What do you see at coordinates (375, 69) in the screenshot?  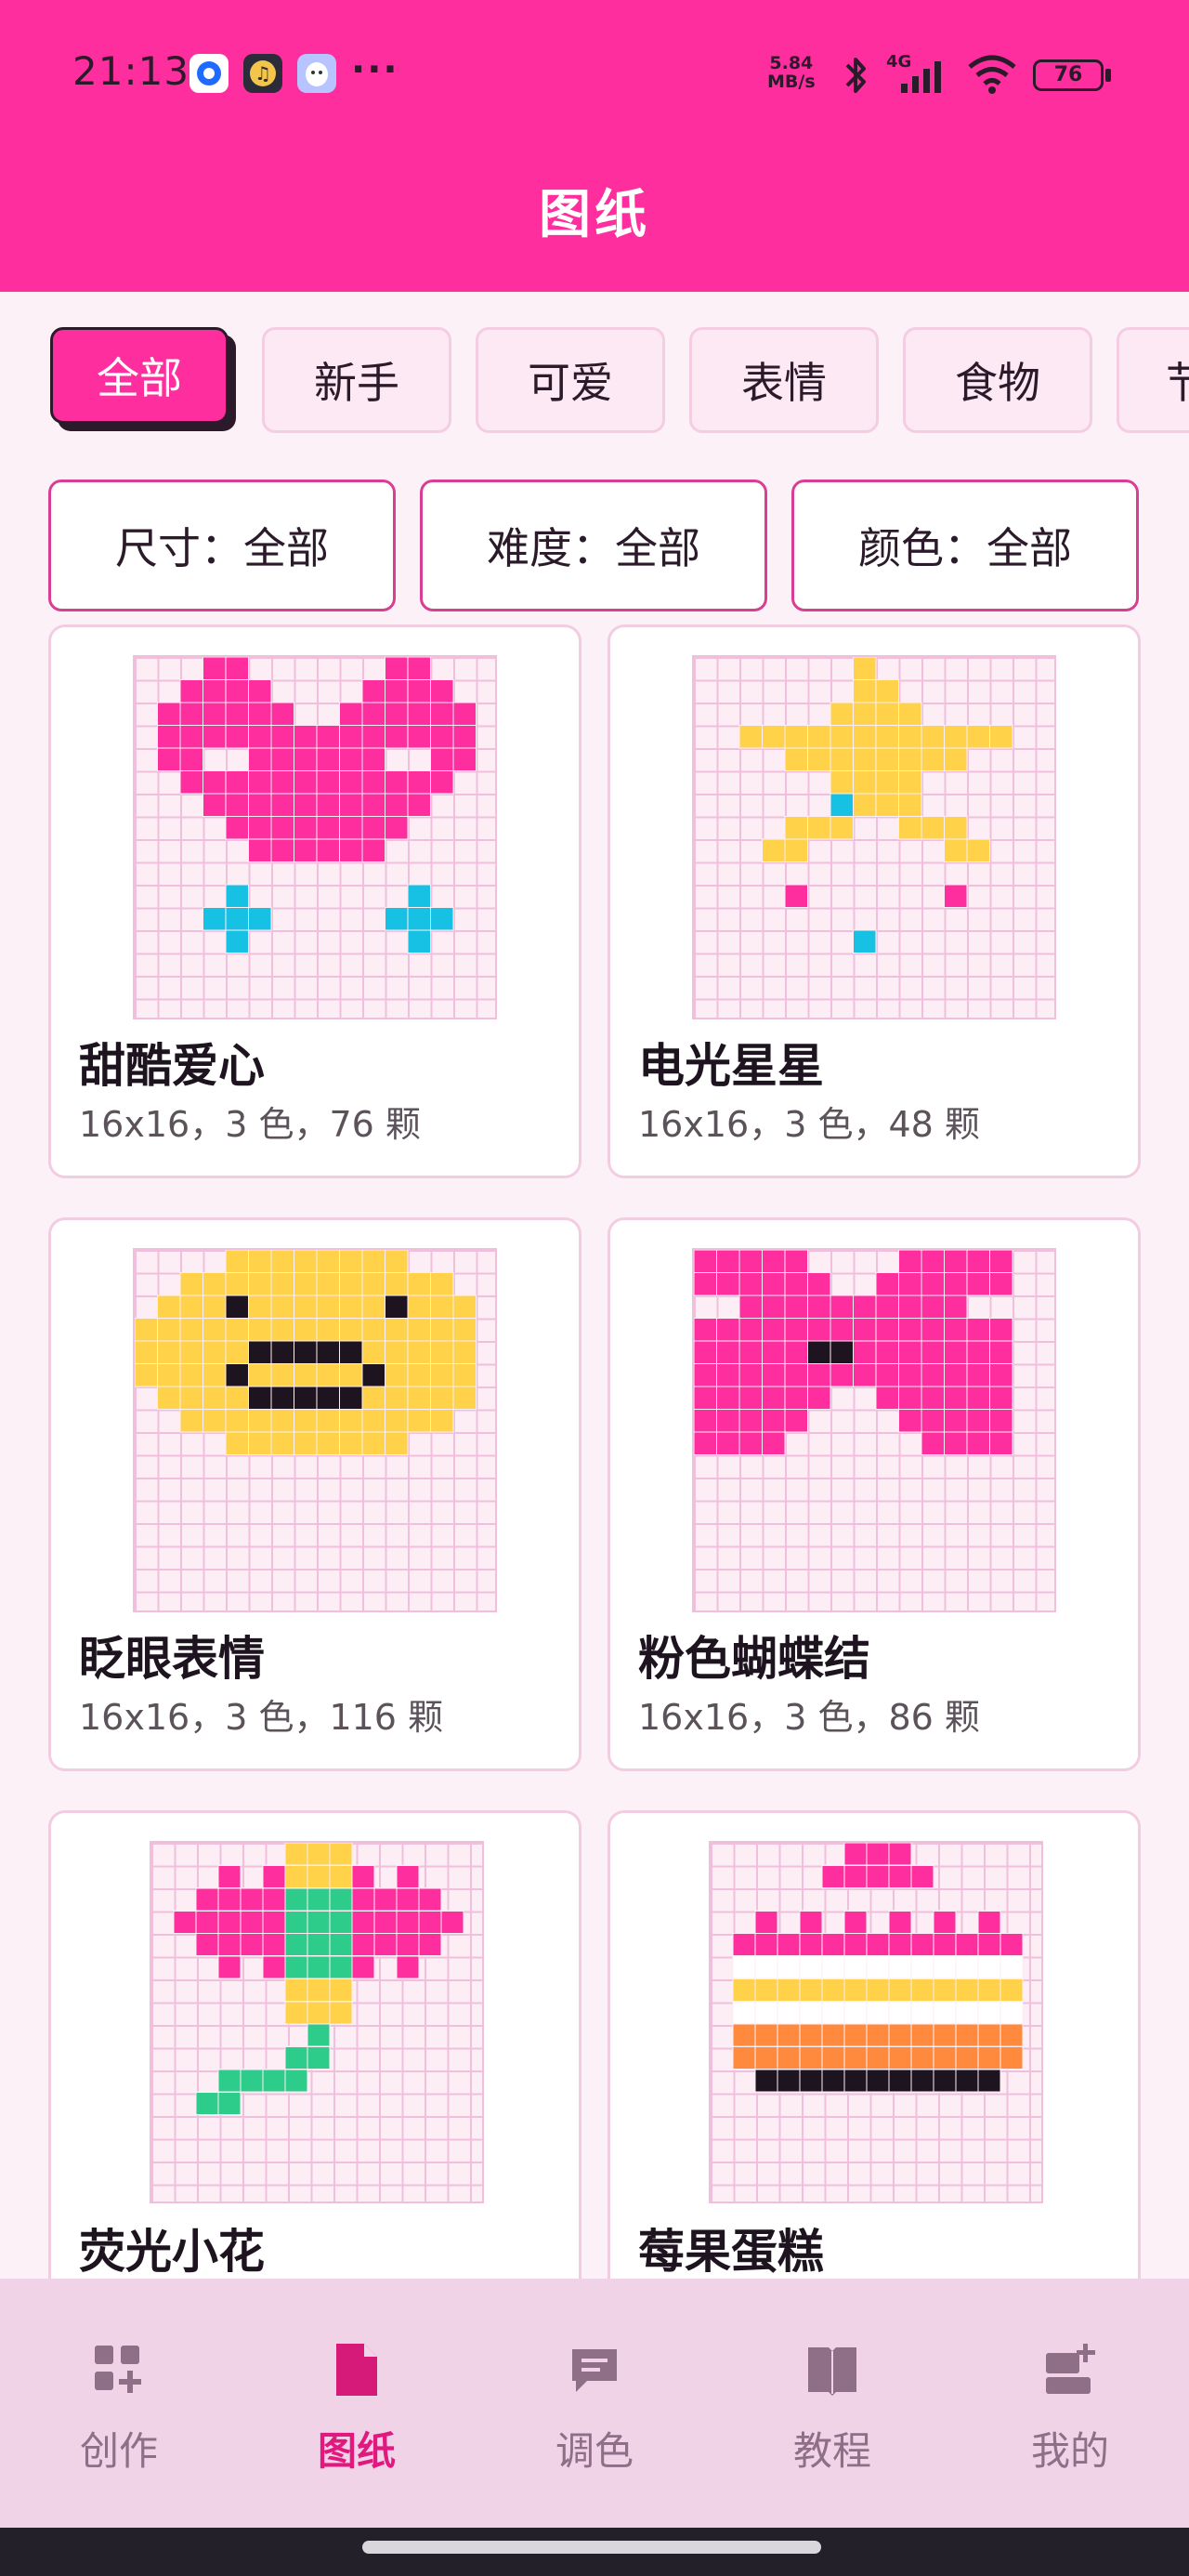 I see `more-notifications-icon: ···` at bounding box center [375, 69].